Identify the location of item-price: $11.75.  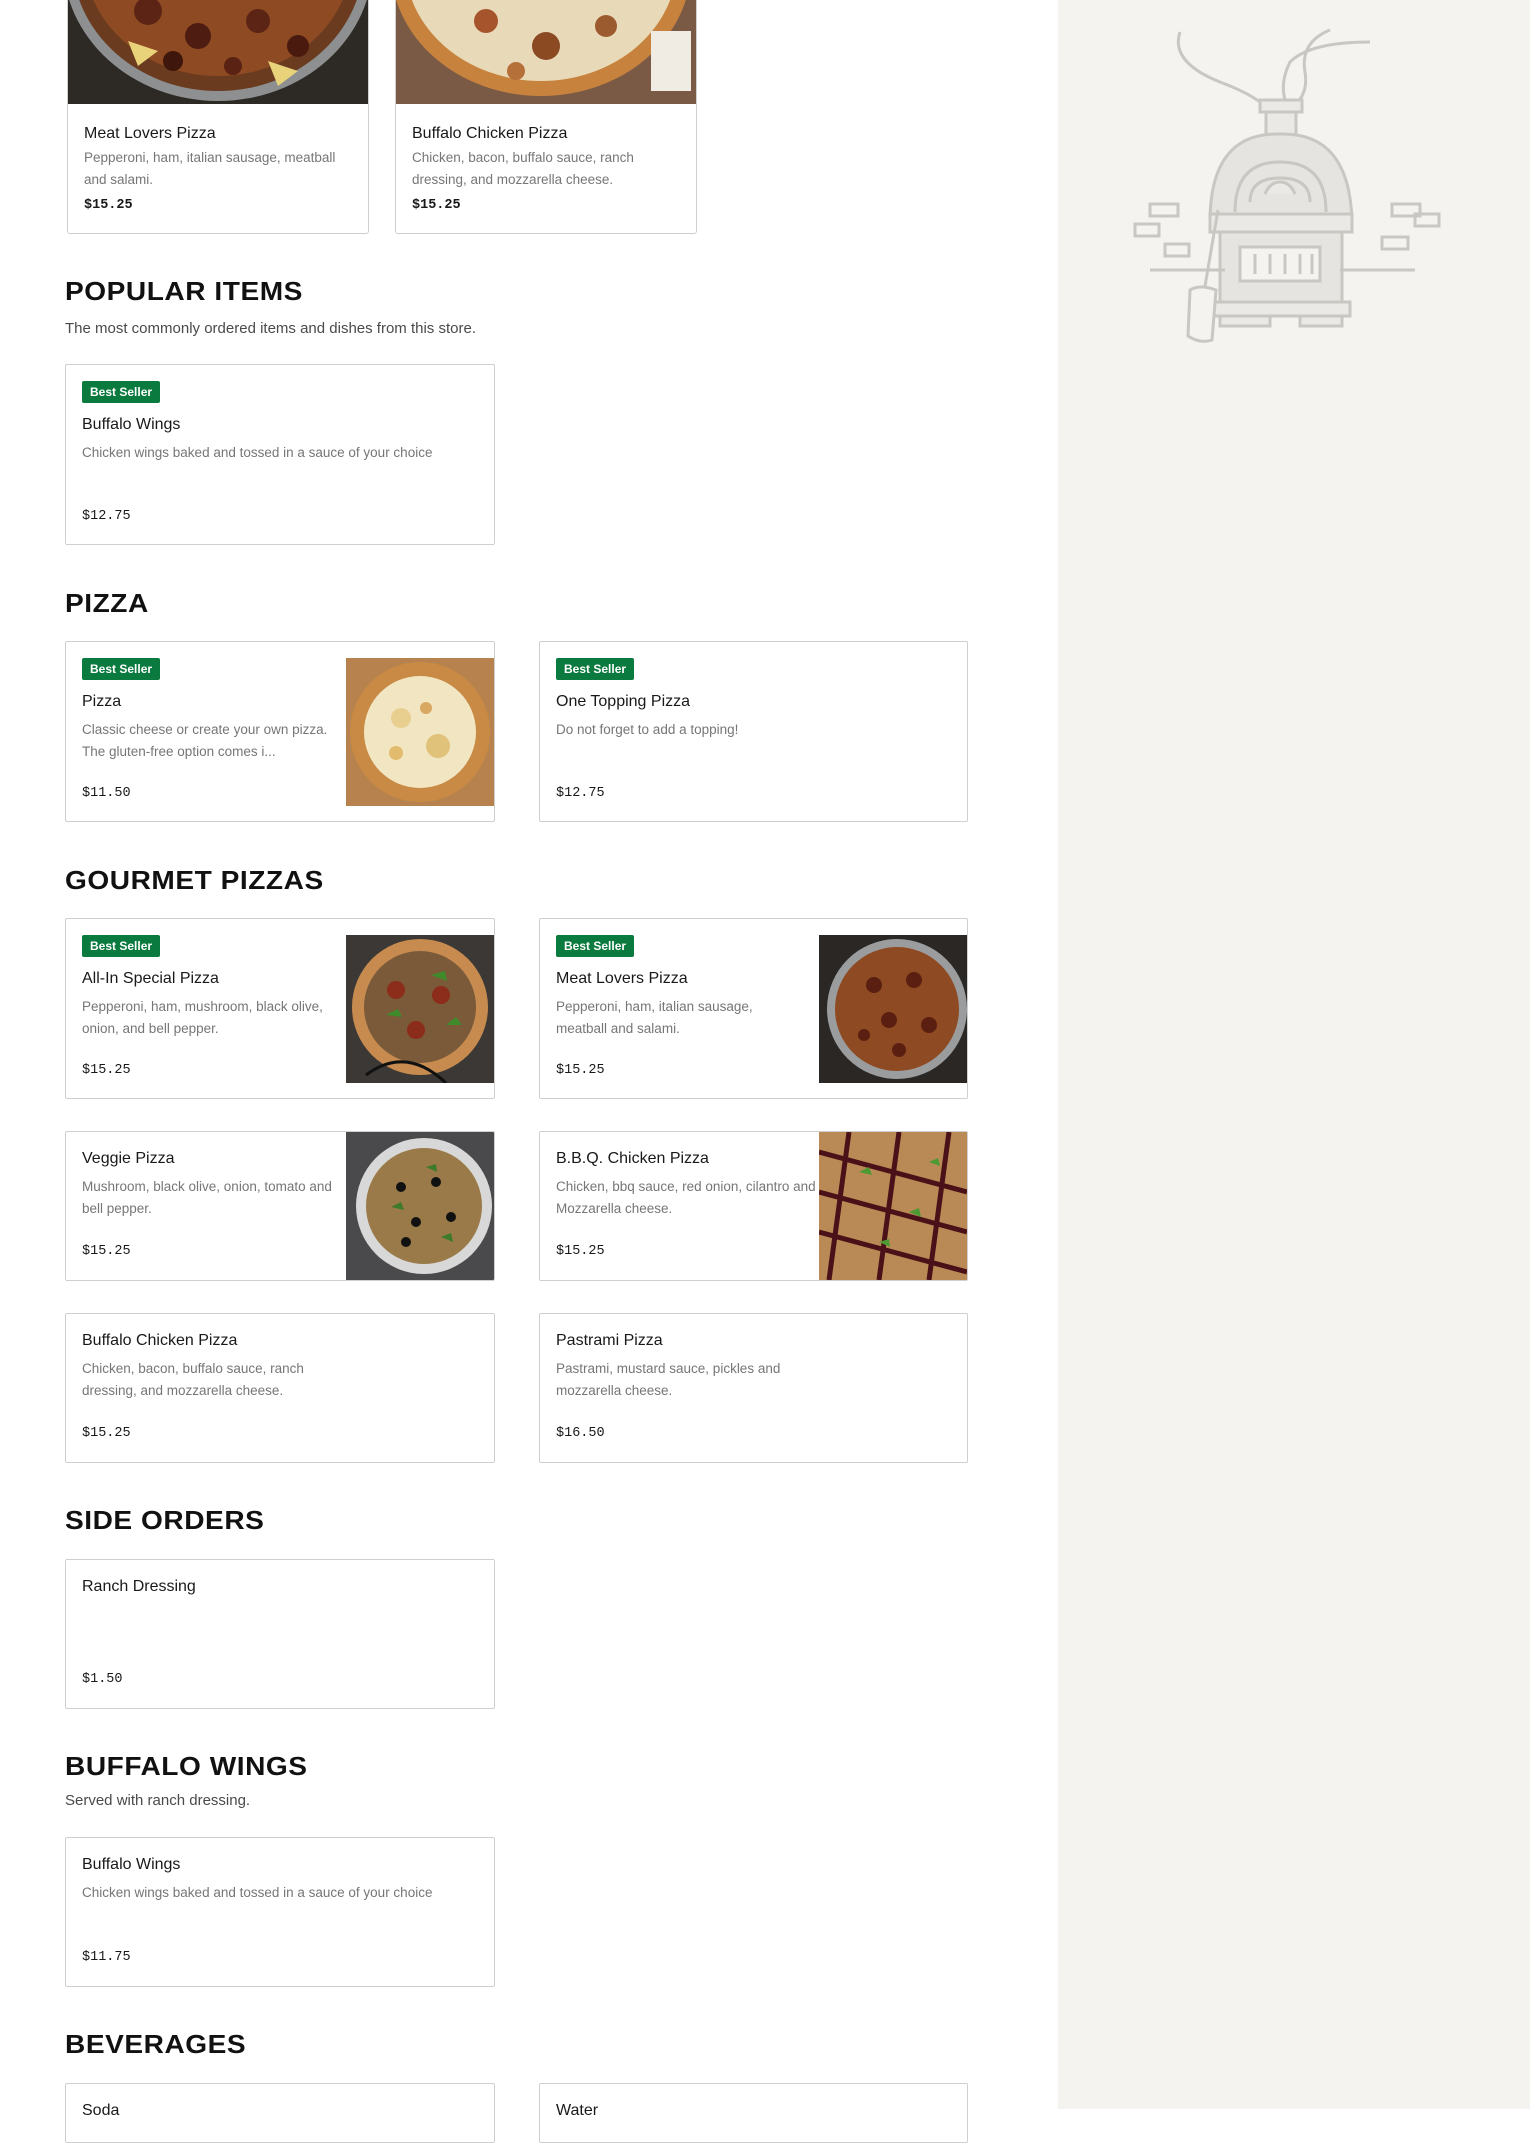
(106, 1957).